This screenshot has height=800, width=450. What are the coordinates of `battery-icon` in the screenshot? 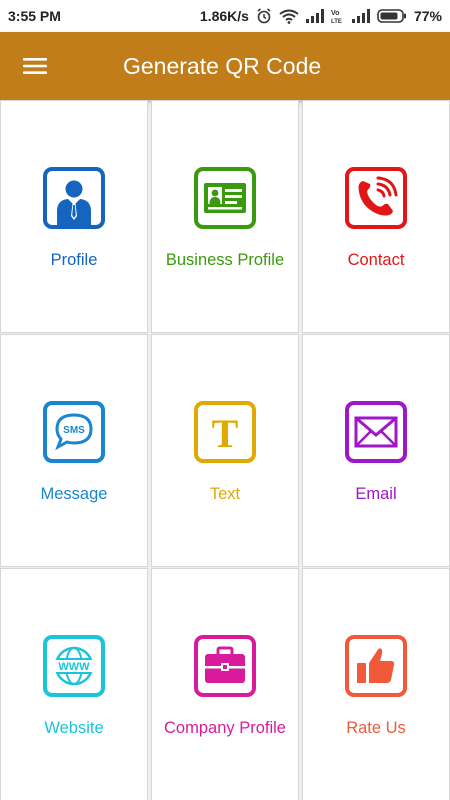 It's located at (391, 16).